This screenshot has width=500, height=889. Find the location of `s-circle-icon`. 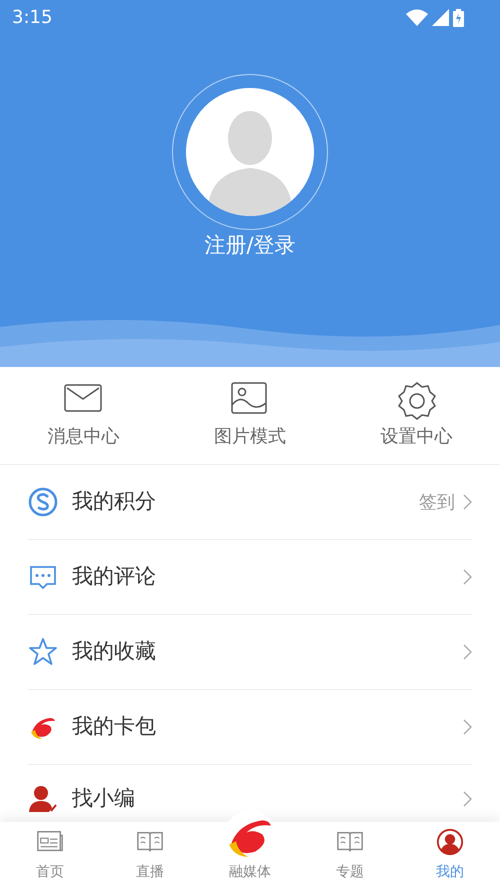

s-circle-icon is located at coordinates (43, 502).